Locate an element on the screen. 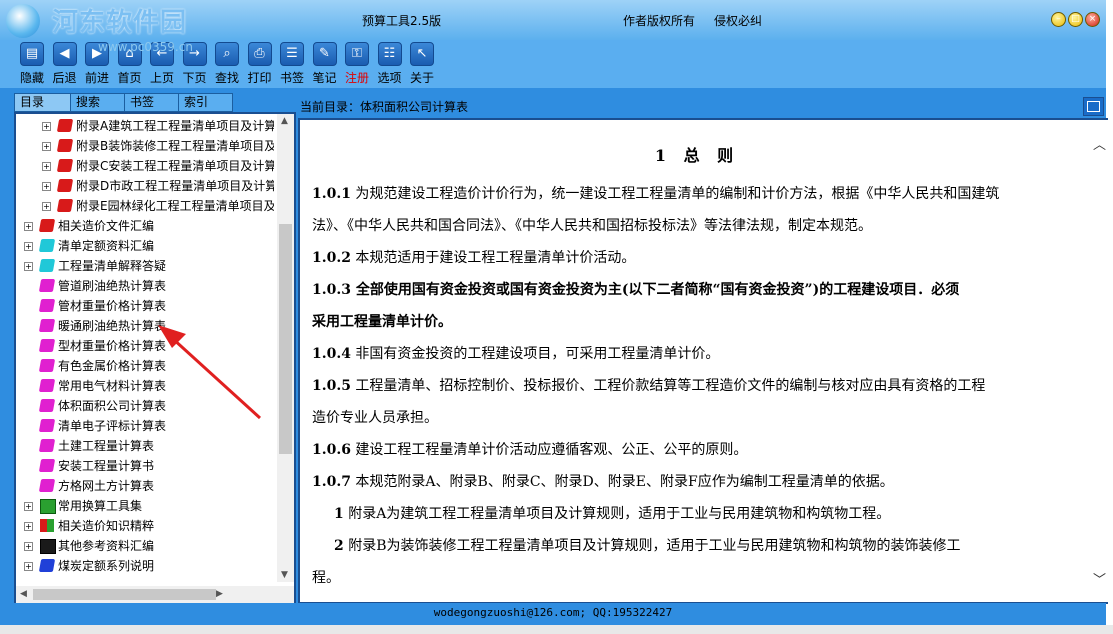 This screenshot has height=634, width=1113. tree-item: 有色金属价格计算表 is located at coordinates (145, 366).